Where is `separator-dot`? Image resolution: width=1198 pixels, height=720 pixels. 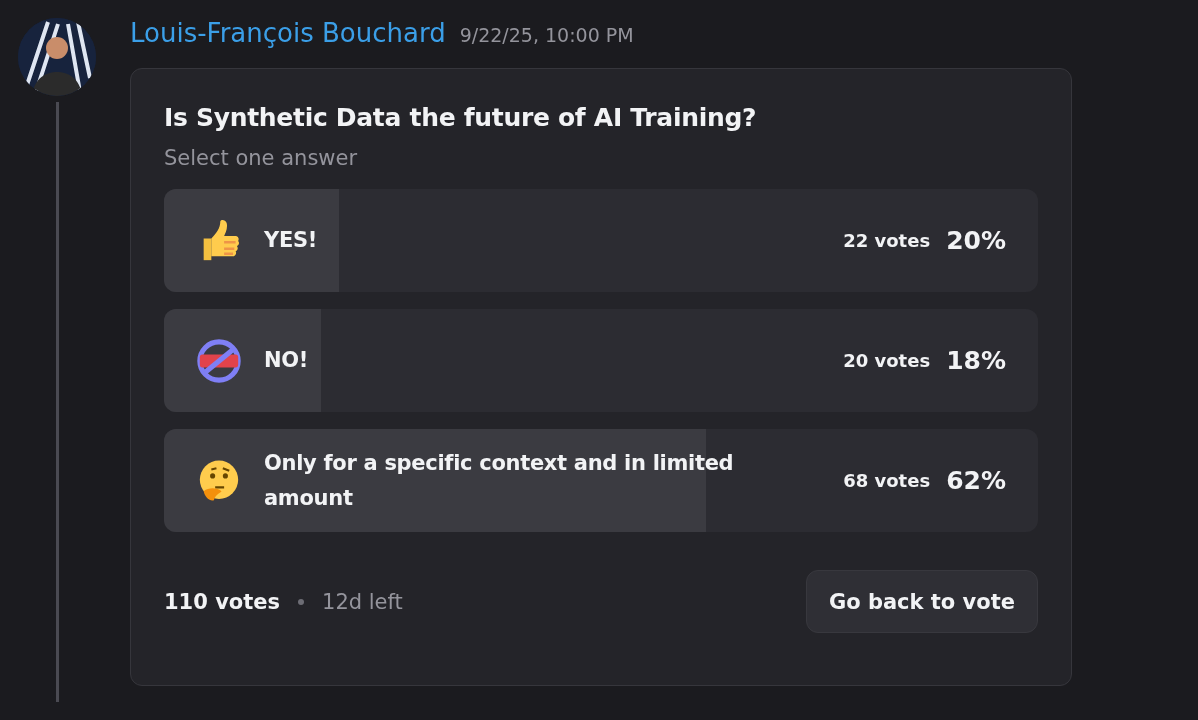
separator-dot is located at coordinates (301, 601).